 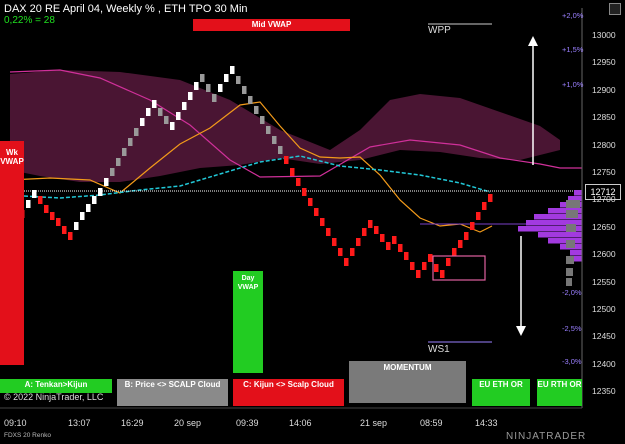 I want to click on ws1-label: WS1, so click(x=439, y=349).